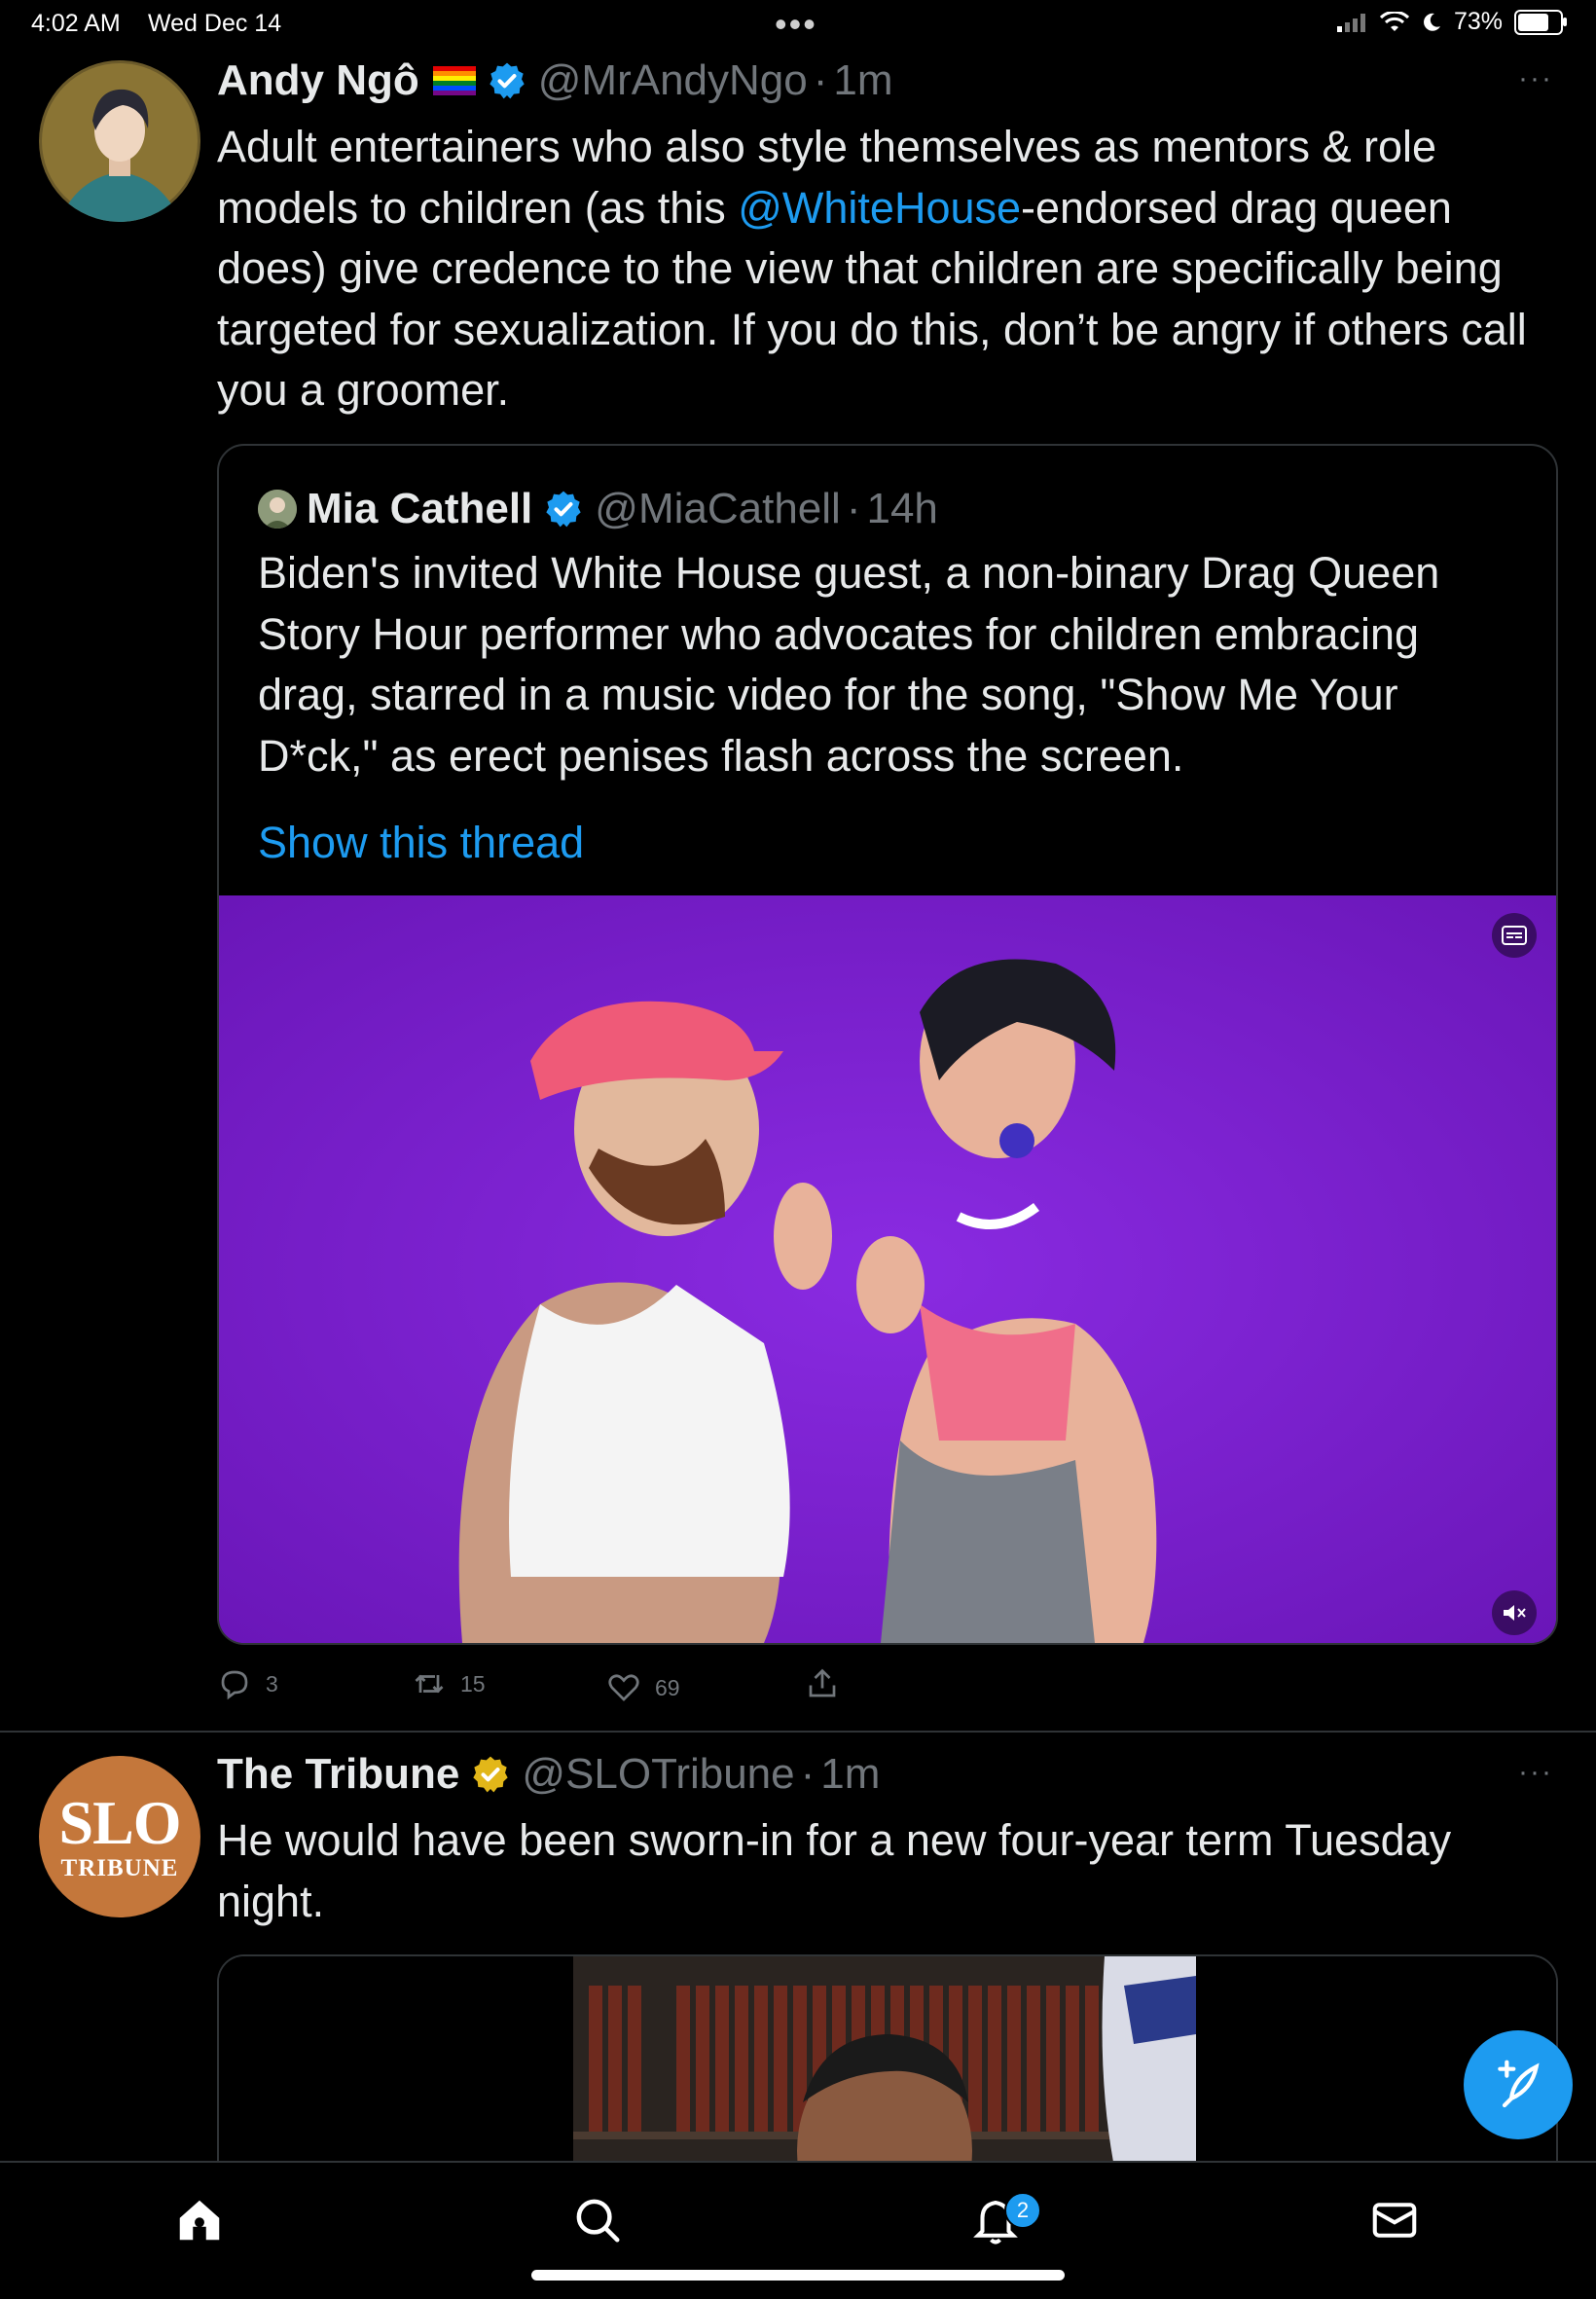  I want to click on handle: @MrAndyNgo, so click(673, 80).